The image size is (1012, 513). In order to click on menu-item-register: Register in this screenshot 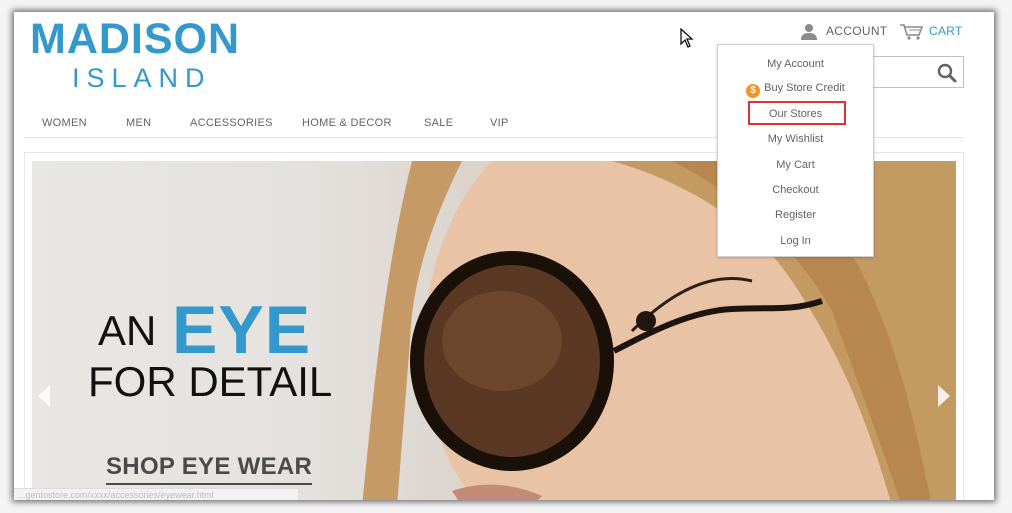, I will do `click(795, 215)`.